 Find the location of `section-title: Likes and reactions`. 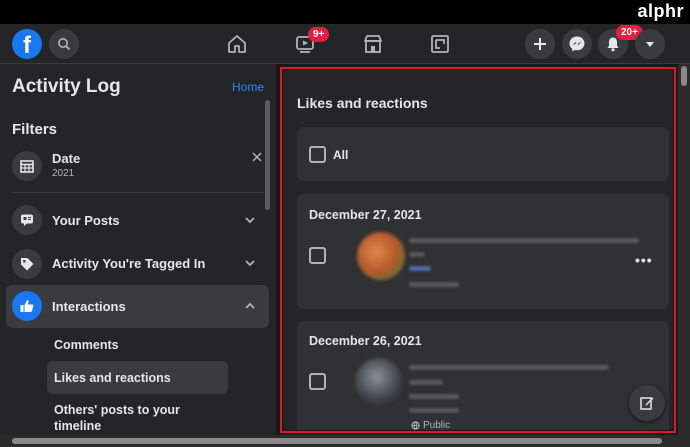

section-title: Likes and reactions is located at coordinates (362, 103).